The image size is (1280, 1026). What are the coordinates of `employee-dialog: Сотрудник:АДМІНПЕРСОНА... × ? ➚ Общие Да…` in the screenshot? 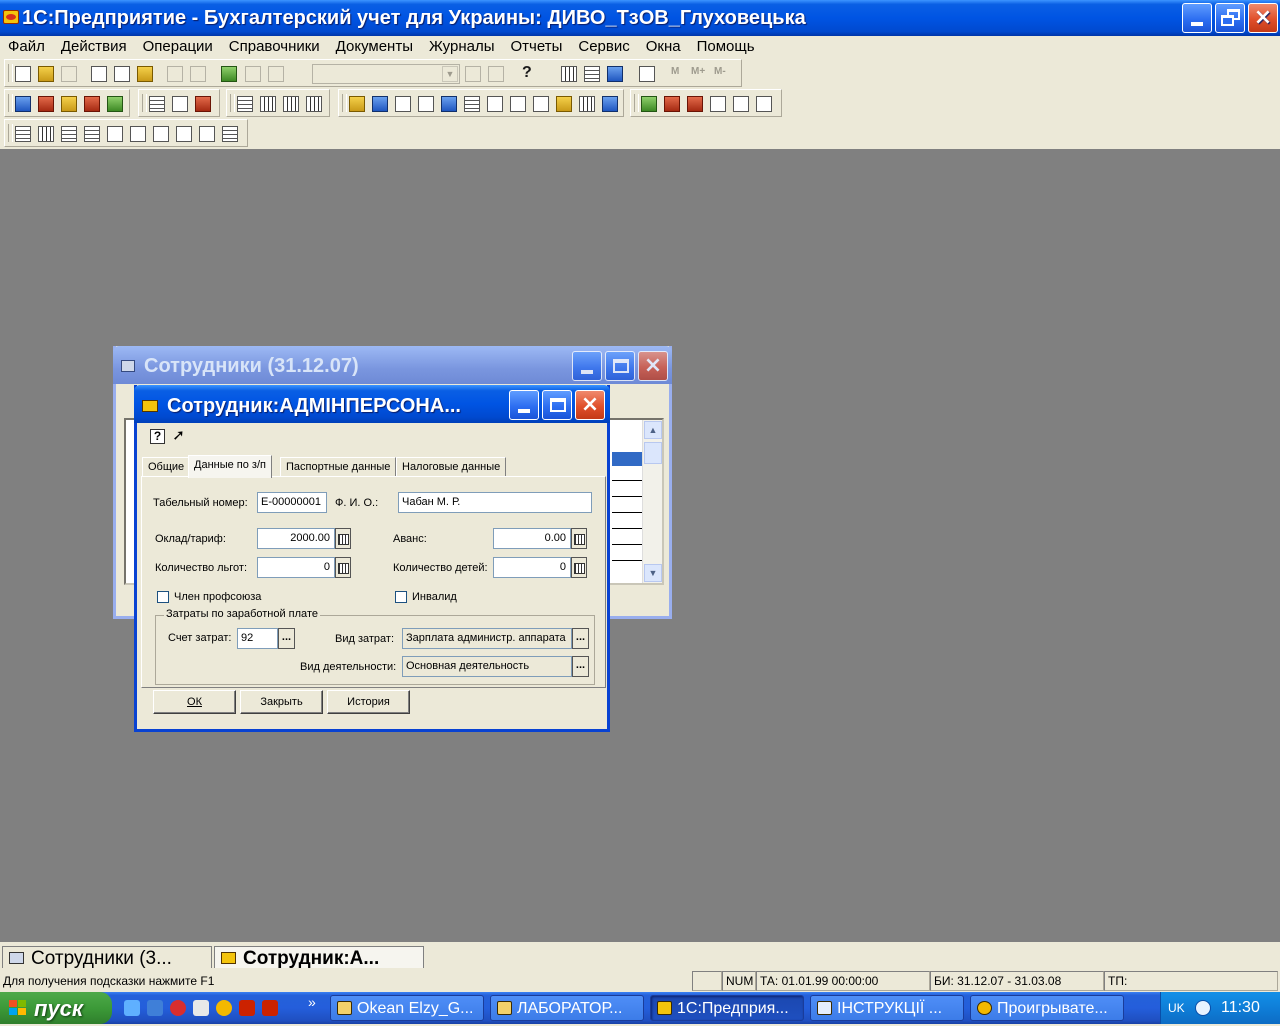 It's located at (372, 558).